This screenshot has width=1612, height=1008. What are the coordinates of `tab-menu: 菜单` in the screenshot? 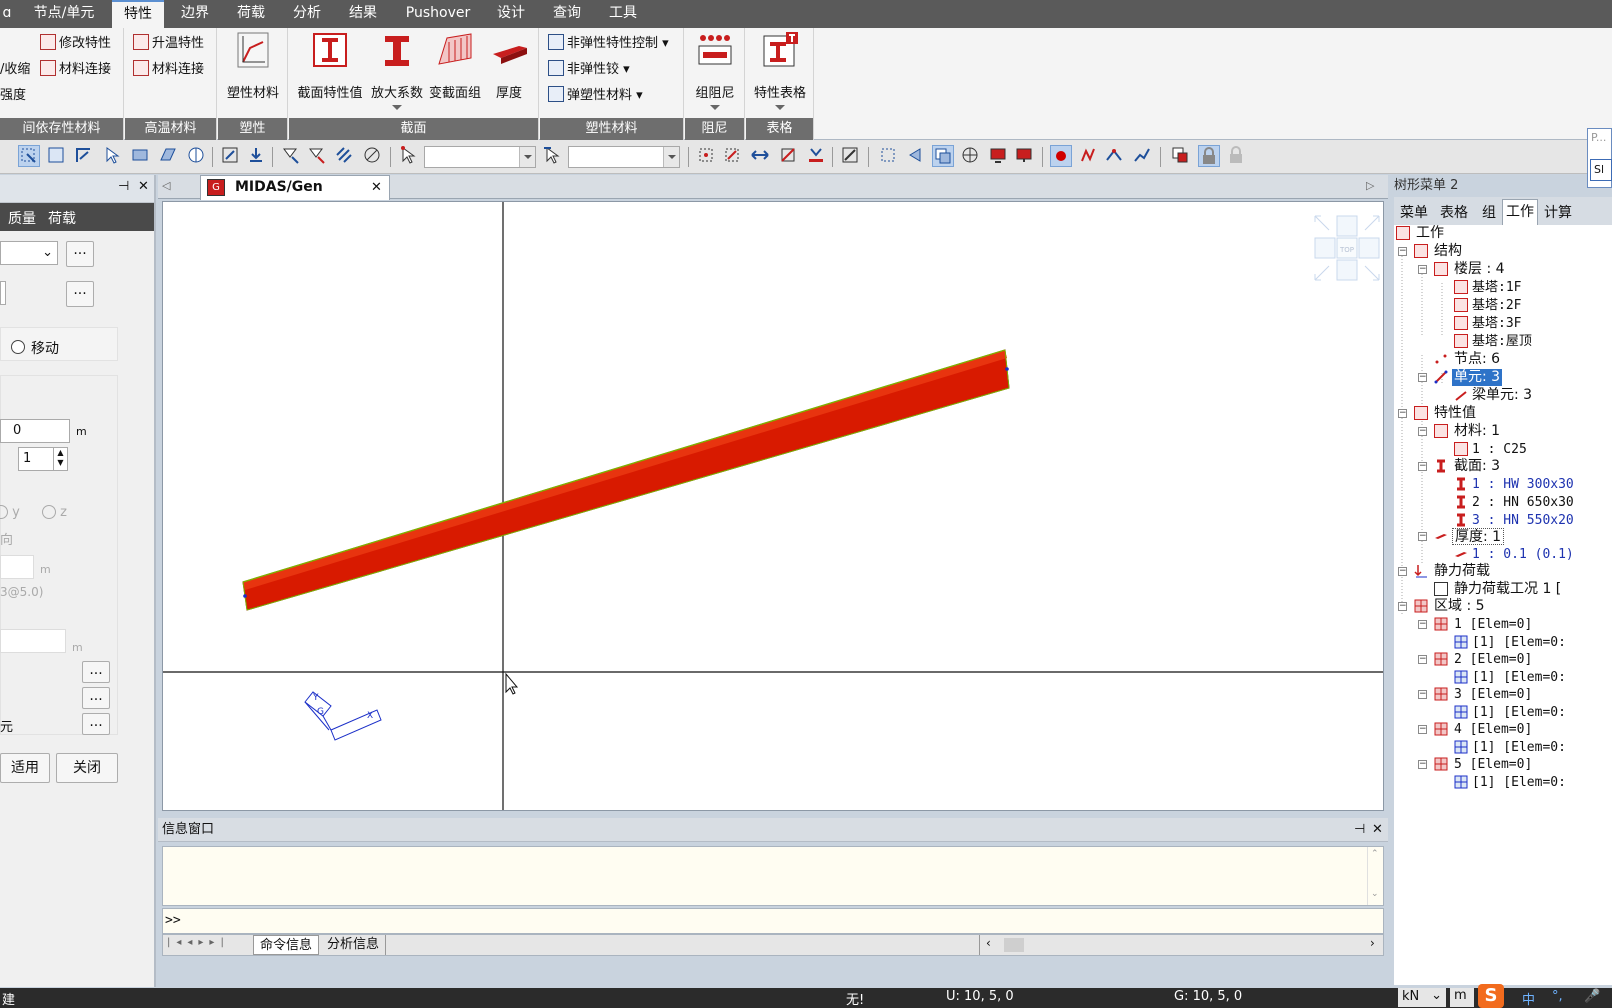 It's located at (1414, 212).